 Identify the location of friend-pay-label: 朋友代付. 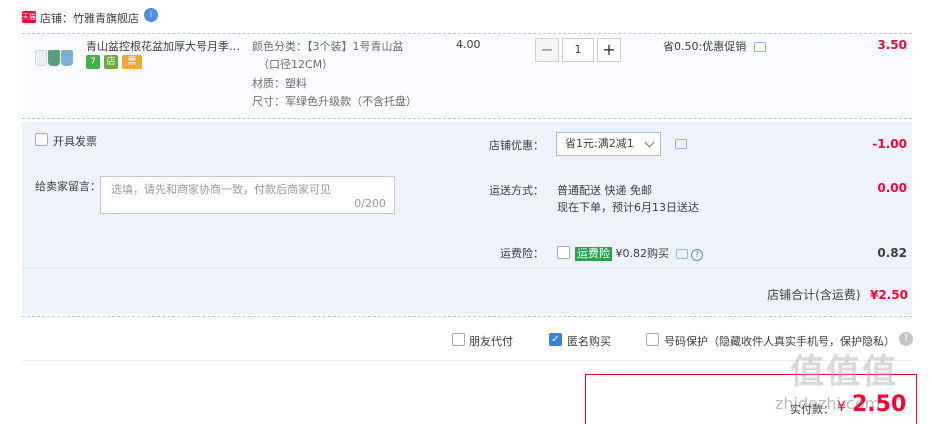
(491, 341).